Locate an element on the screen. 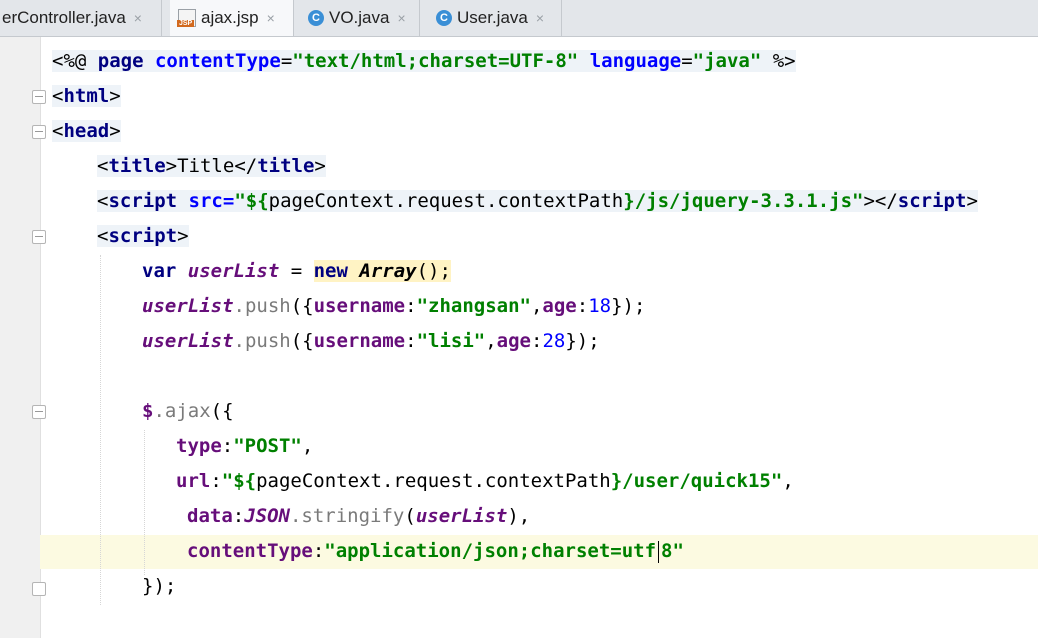 The height and width of the screenshot is (638, 1038). tab-vo-java: C VO.java × is located at coordinates (360, 18).